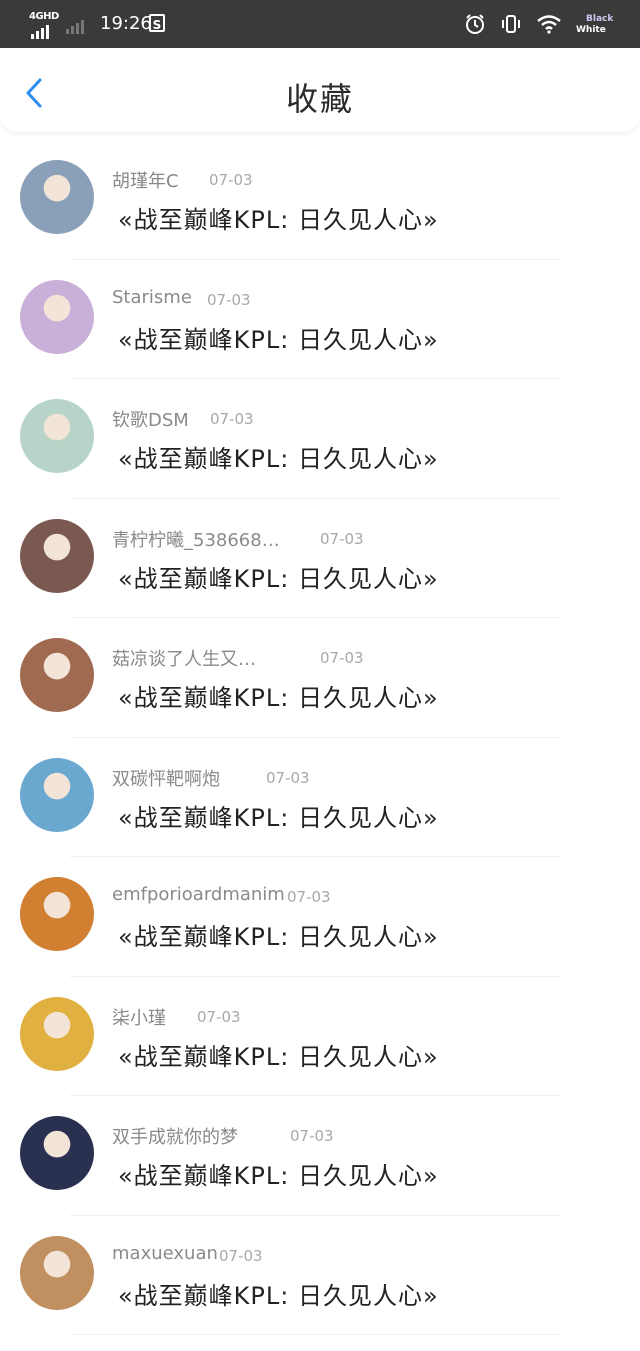 The height and width of the screenshot is (1351, 640). I want to click on user-name: 柒小瑾, so click(139, 1017).